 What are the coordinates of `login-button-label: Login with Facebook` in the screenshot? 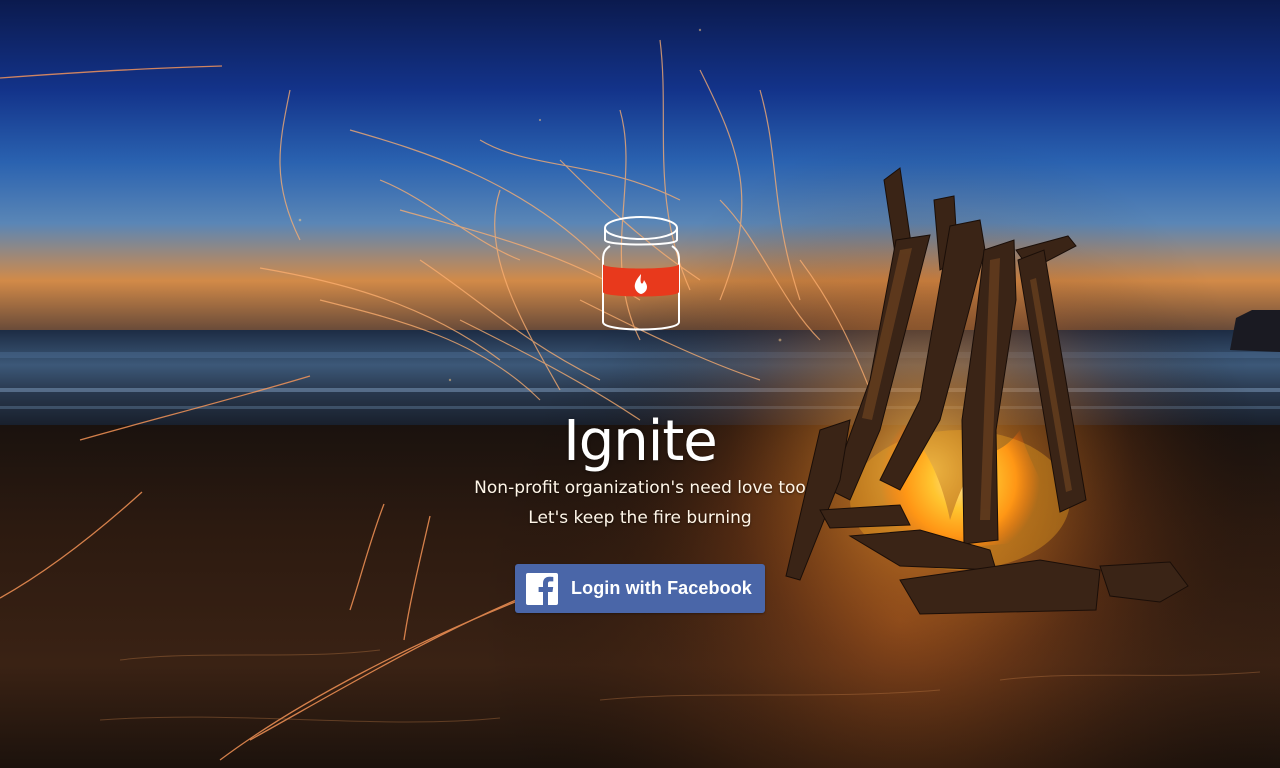 It's located at (661, 588).